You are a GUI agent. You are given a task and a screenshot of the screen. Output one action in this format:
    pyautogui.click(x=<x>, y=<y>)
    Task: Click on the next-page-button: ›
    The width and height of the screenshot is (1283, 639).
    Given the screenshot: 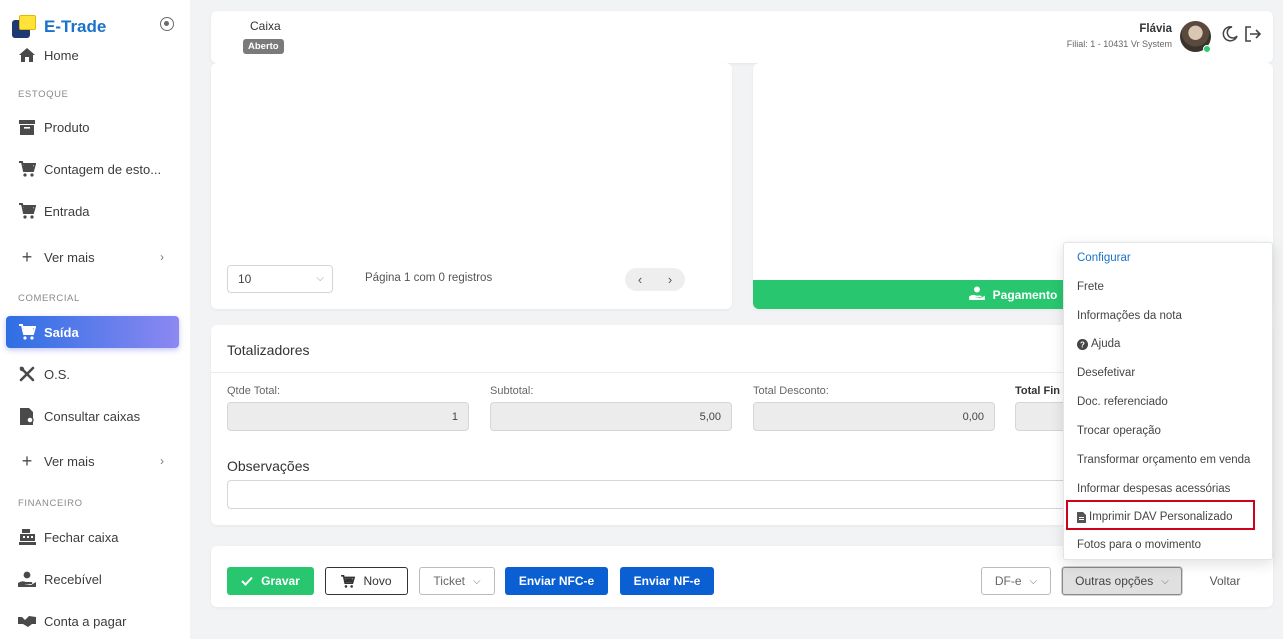 What is the action you would take?
    pyautogui.click(x=670, y=279)
    